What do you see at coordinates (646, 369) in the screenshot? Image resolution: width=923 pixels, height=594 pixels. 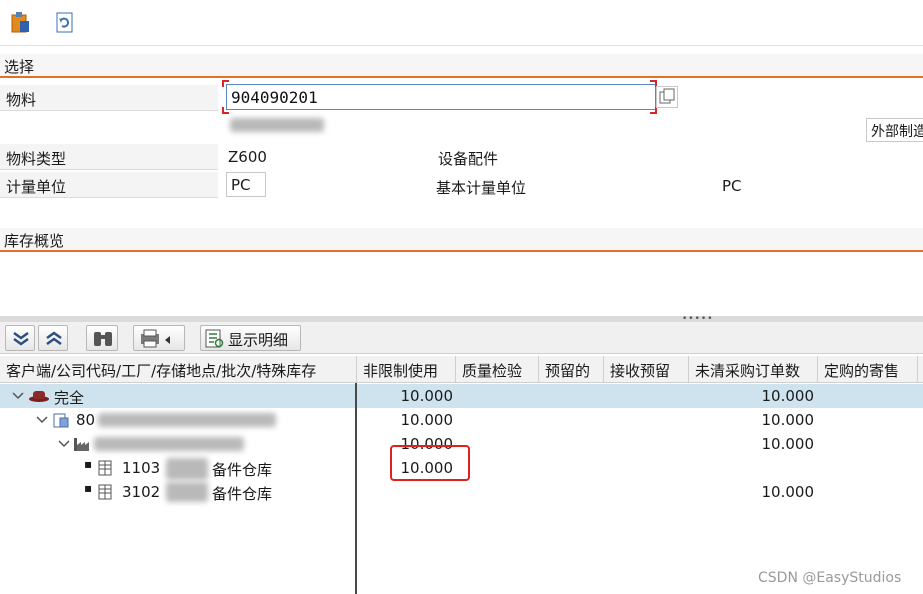 I see `column-header-receipt-reservation: 接收预留` at bounding box center [646, 369].